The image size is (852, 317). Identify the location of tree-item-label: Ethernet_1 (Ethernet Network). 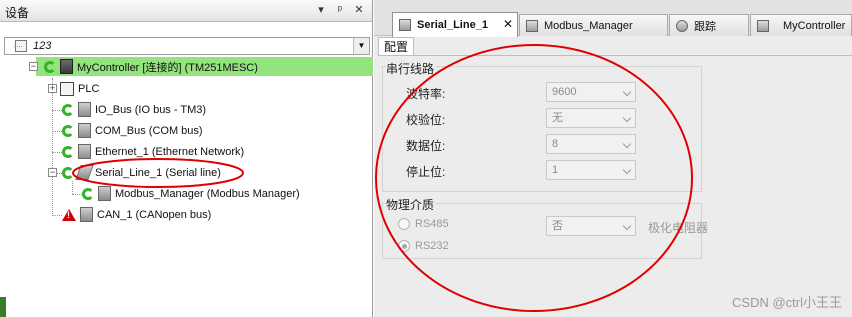
(170, 151).